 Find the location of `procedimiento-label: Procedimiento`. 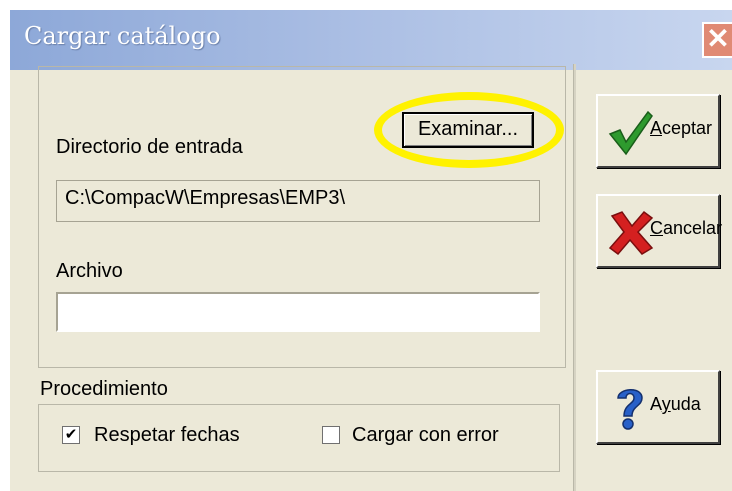

procedimiento-label: Procedimiento is located at coordinates (104, 389).